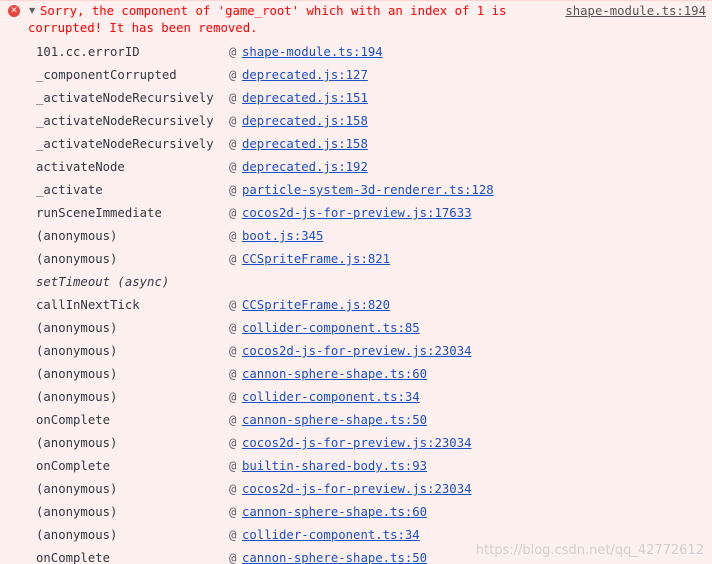 Image resolution: width=712 pixels, height=564 pixels. What do you see at coordinates (80, 167) in the screenshot?
I see `stack-frame-function: activateNode` at bounding box center [80, 167].